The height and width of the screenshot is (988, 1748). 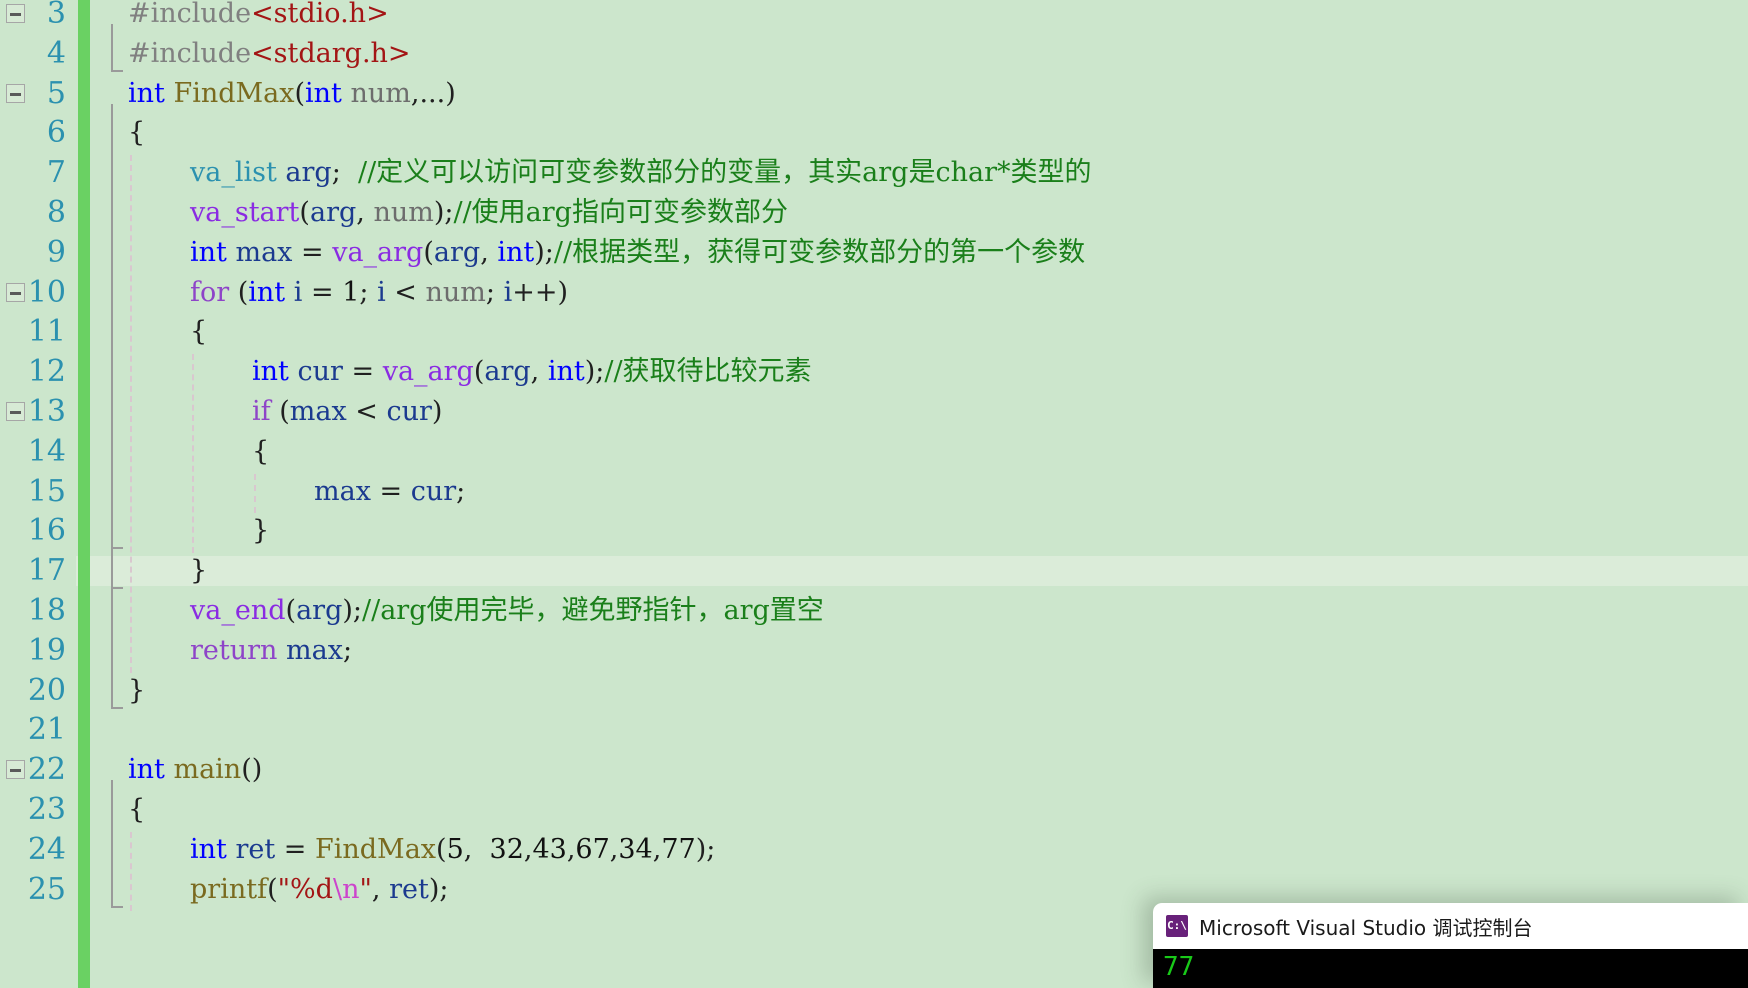 I want to click on code-token: FindMax, so click(x=376, y=849).